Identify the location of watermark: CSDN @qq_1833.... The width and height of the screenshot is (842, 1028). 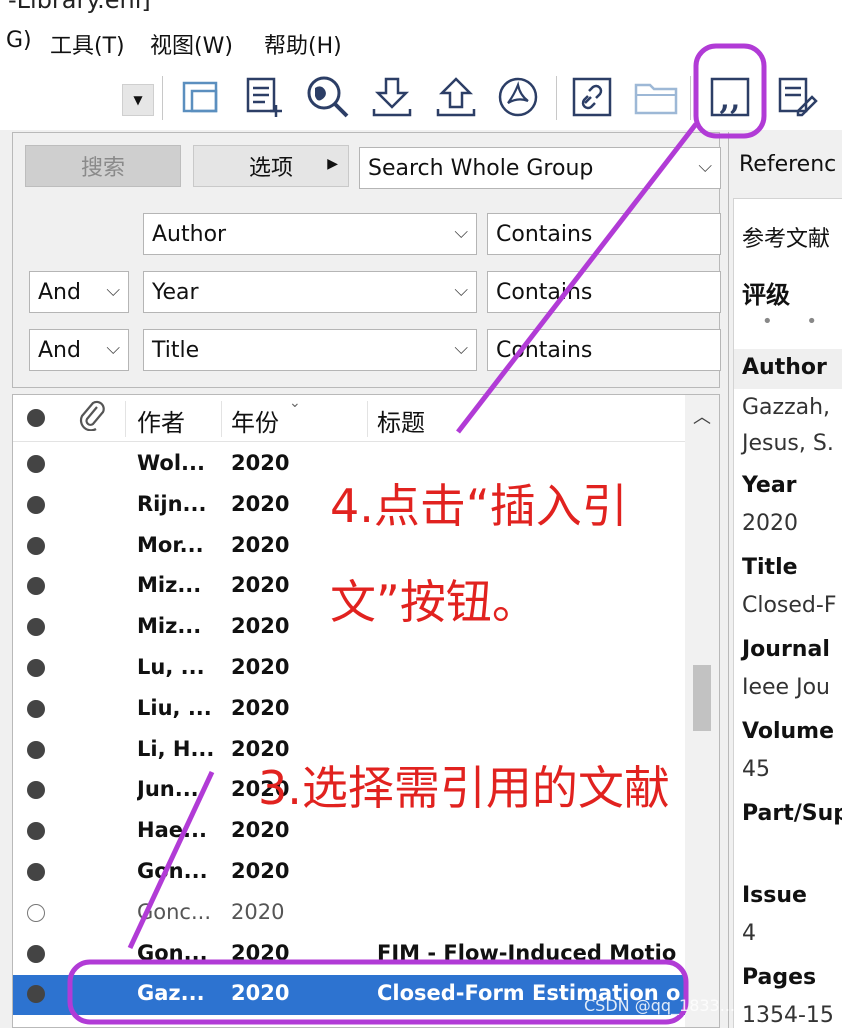
(659, 1005).